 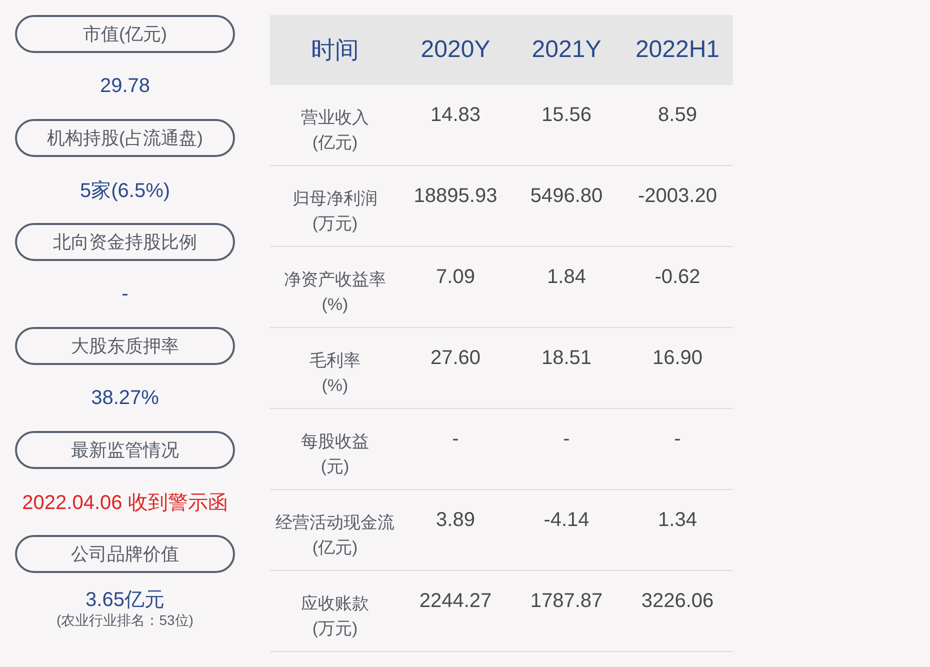 What do you see at coordinates (677, 196) in the screenshot?
I see `table-cell: -2003.20` at bounding box center [677, 196].